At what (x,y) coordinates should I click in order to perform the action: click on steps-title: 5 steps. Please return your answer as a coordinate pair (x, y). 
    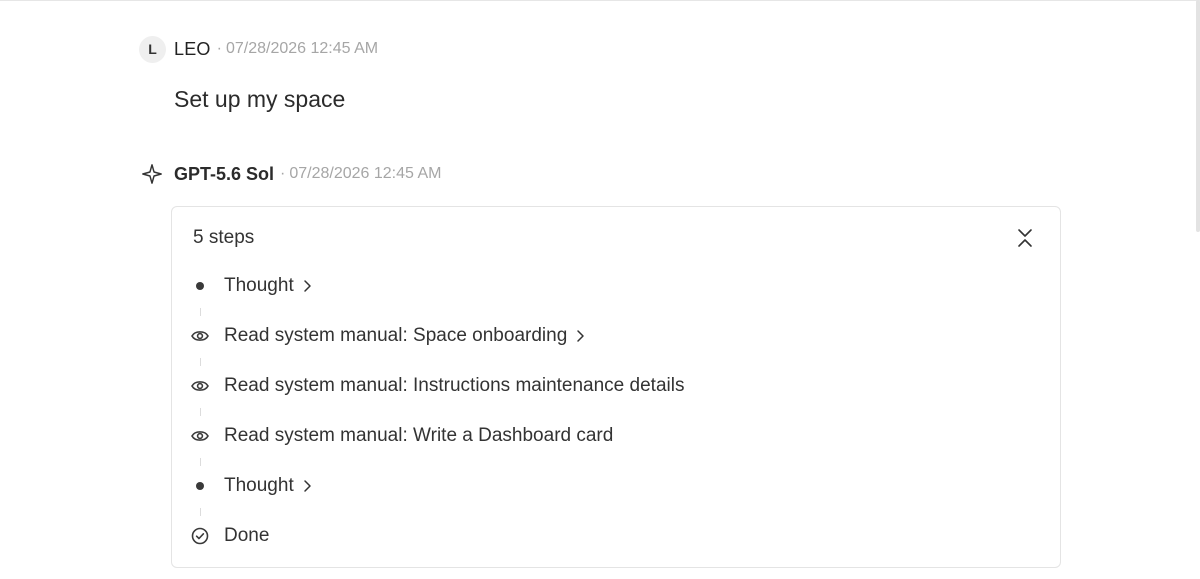
    Looking at the image, I should click on (224, 237).